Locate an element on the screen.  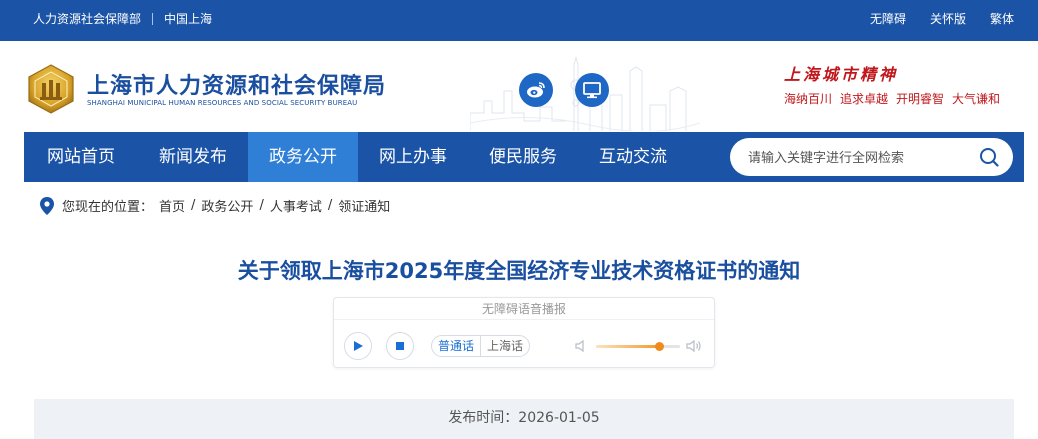
link-mohrss: 人力资源社会保障部 is located at coordinates (87, 18).